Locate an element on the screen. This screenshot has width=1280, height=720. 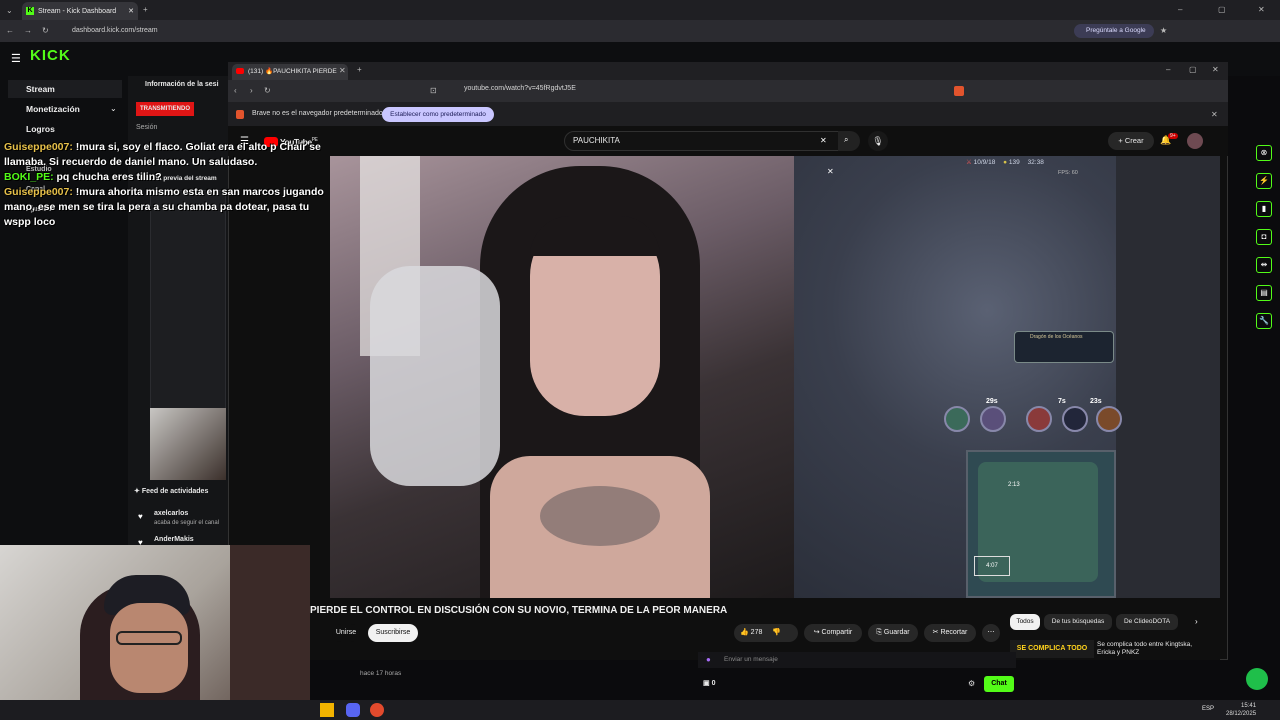
streamer-webcam is located at coordinates (155, 632).